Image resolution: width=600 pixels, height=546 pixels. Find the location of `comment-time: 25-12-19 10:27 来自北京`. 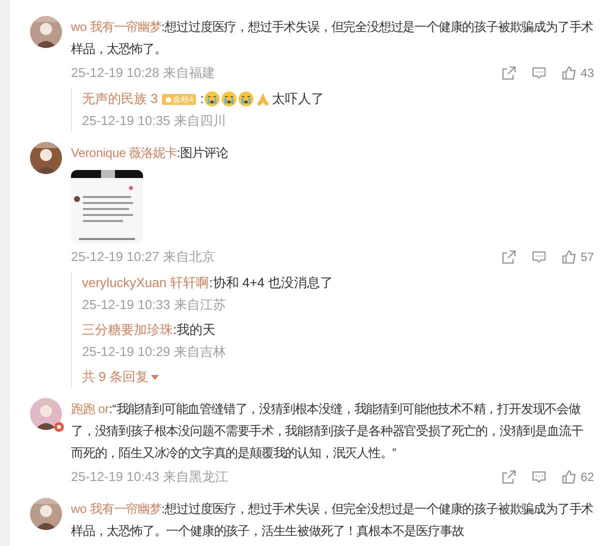

comment-time: 25-12-19 10:27 来自北京 is located at coordinates (143, 257).